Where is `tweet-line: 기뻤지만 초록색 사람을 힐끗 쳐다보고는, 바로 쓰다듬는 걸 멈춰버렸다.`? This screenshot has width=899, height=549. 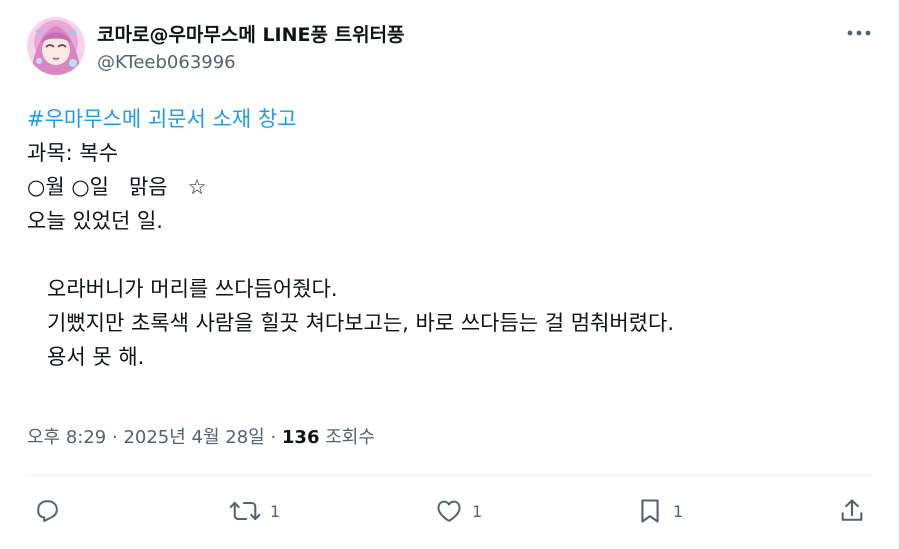
tweet-line: 기뻤지만 초록색 사람을 힐끗 쳐다보고는, 바로 쓰다듬는 걸 멈춰버렸다. is located at coordinates (351, 323).